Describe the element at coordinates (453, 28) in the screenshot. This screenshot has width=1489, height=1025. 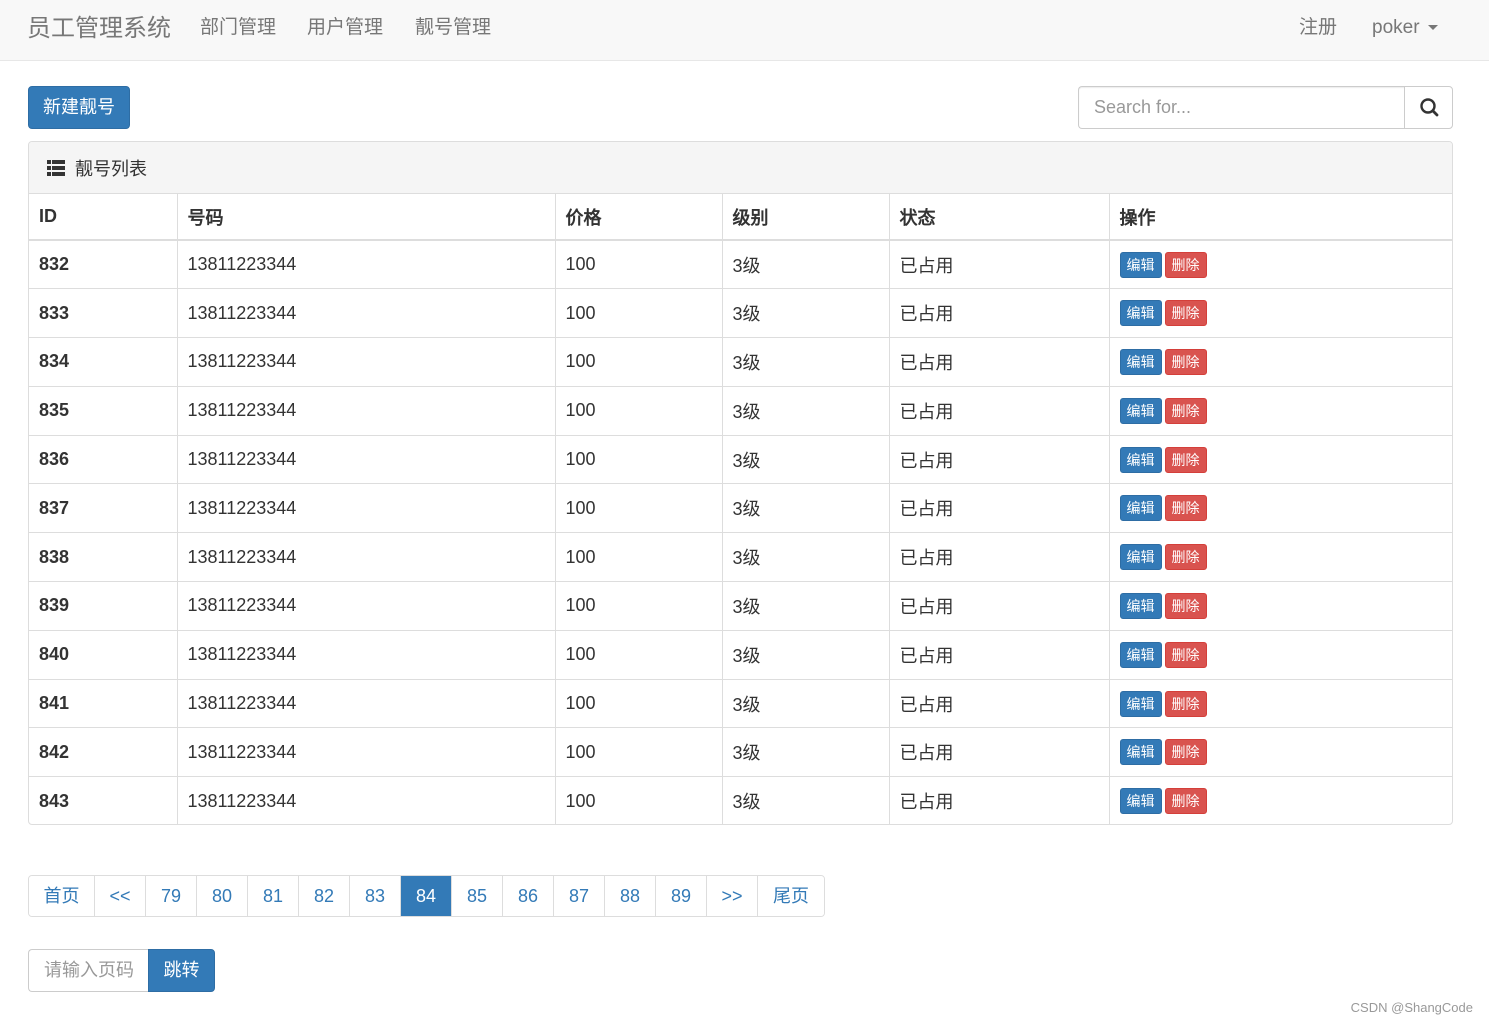
I see `nav-link-pretty-numbers: 靓号管理` at that location.